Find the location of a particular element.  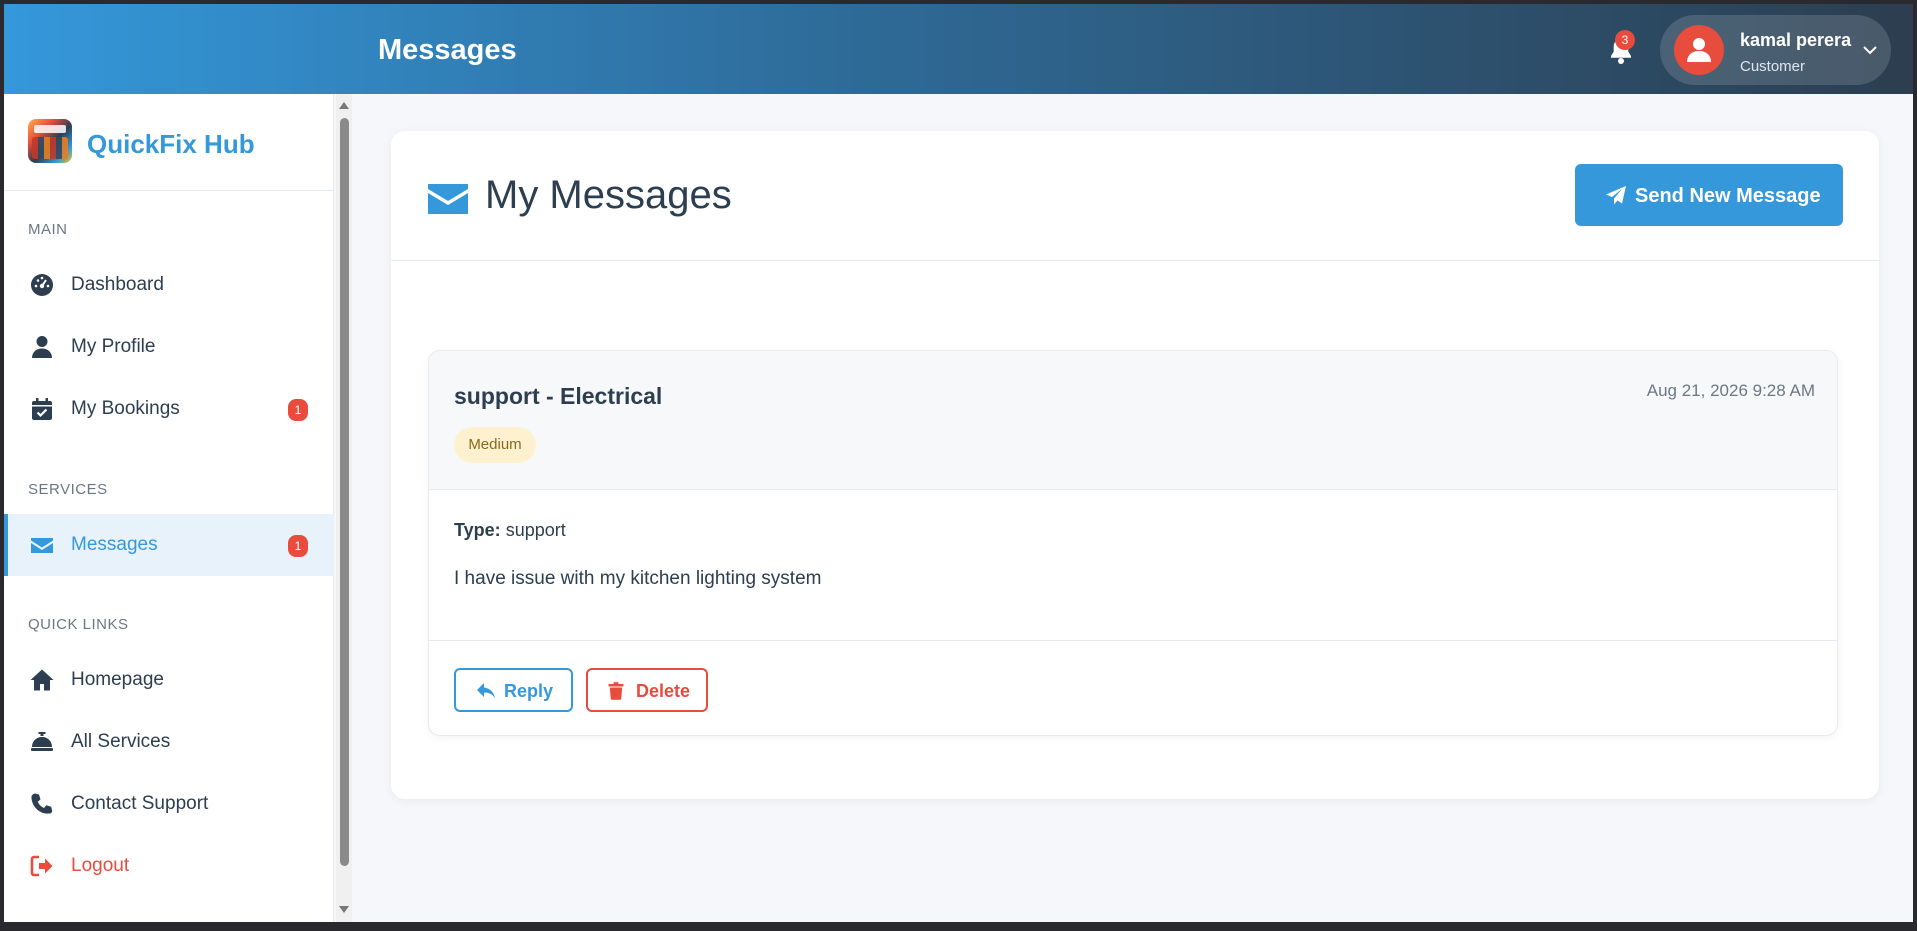

sidebar-item-label: My Profile is located at coordinates (113, 346).